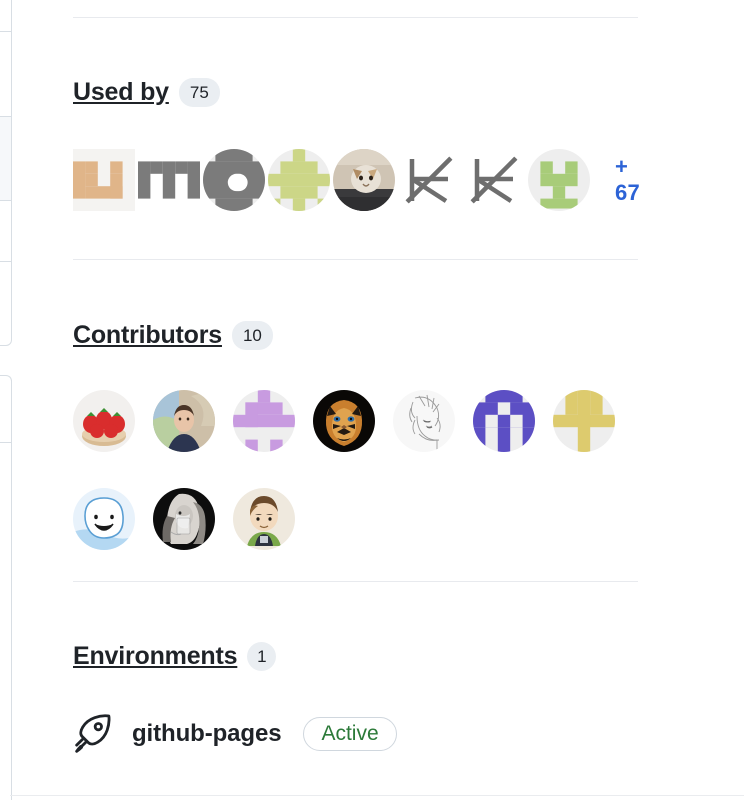  Describe the element at coordinates (147, 335) in the screenshot. I see `contributors-title: Contributors` at that location.